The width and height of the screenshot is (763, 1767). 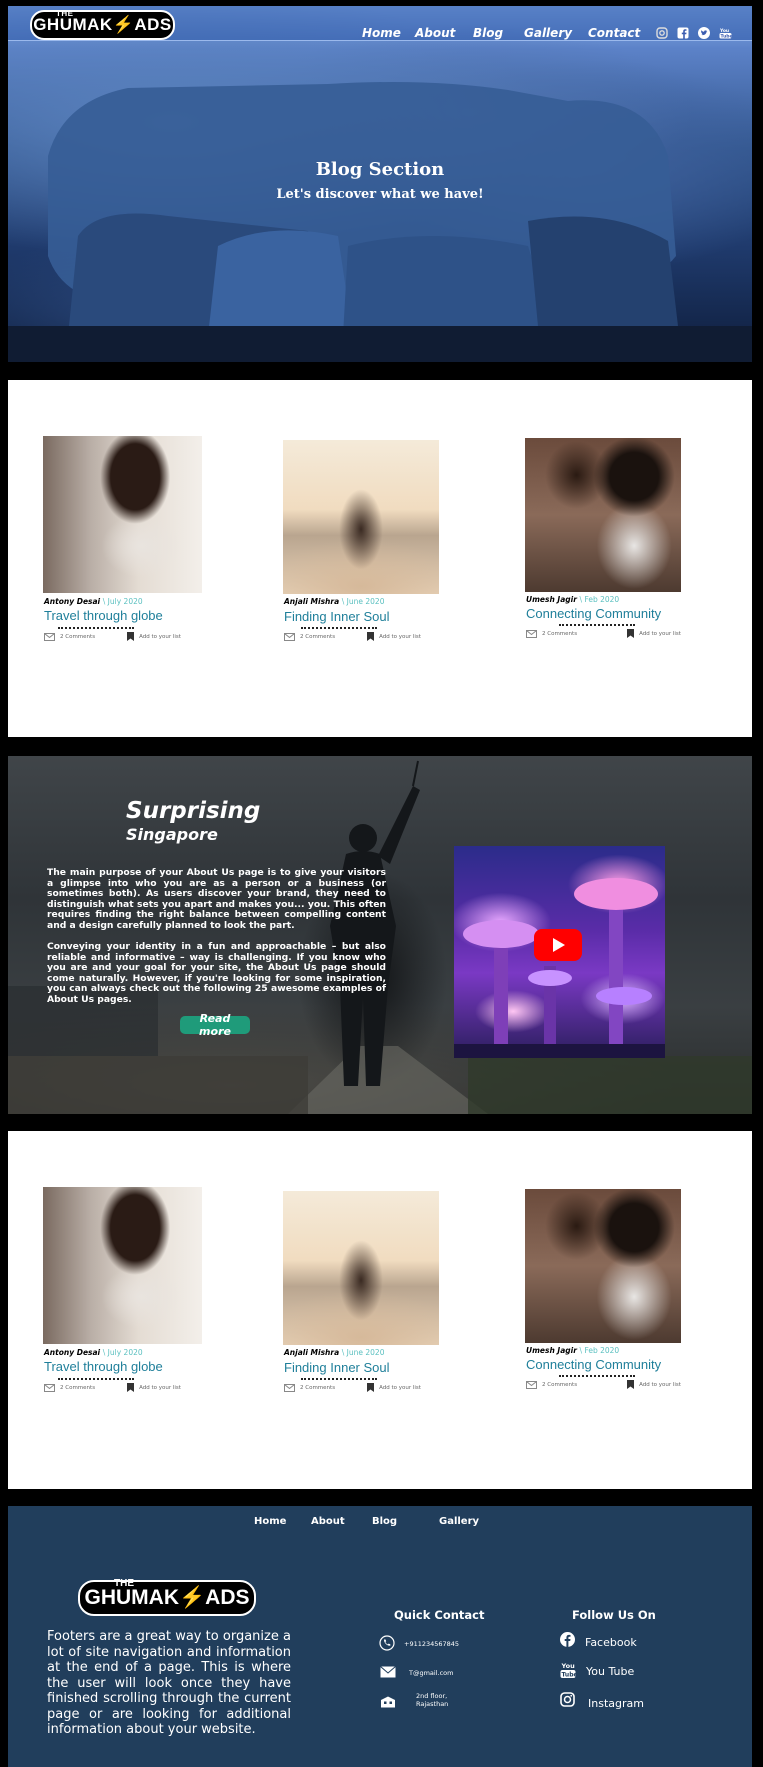 I want to click on footer-nav-blog: Blog, so click(x=384, y=1521).